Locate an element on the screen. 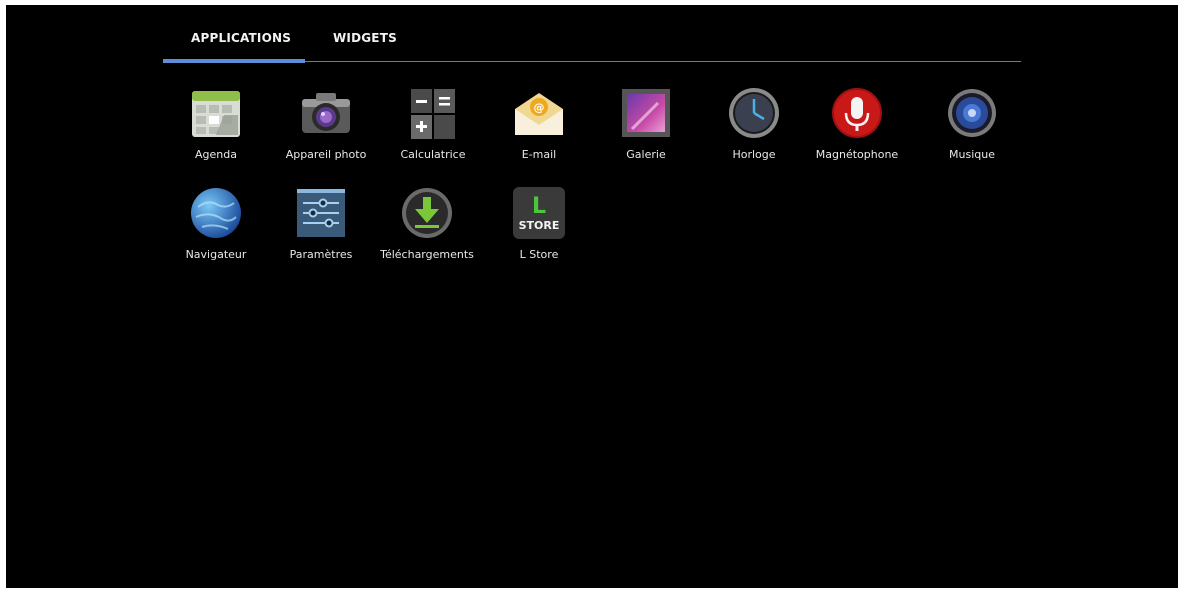  app-label: Agenda is located at coordinates (216, 154).